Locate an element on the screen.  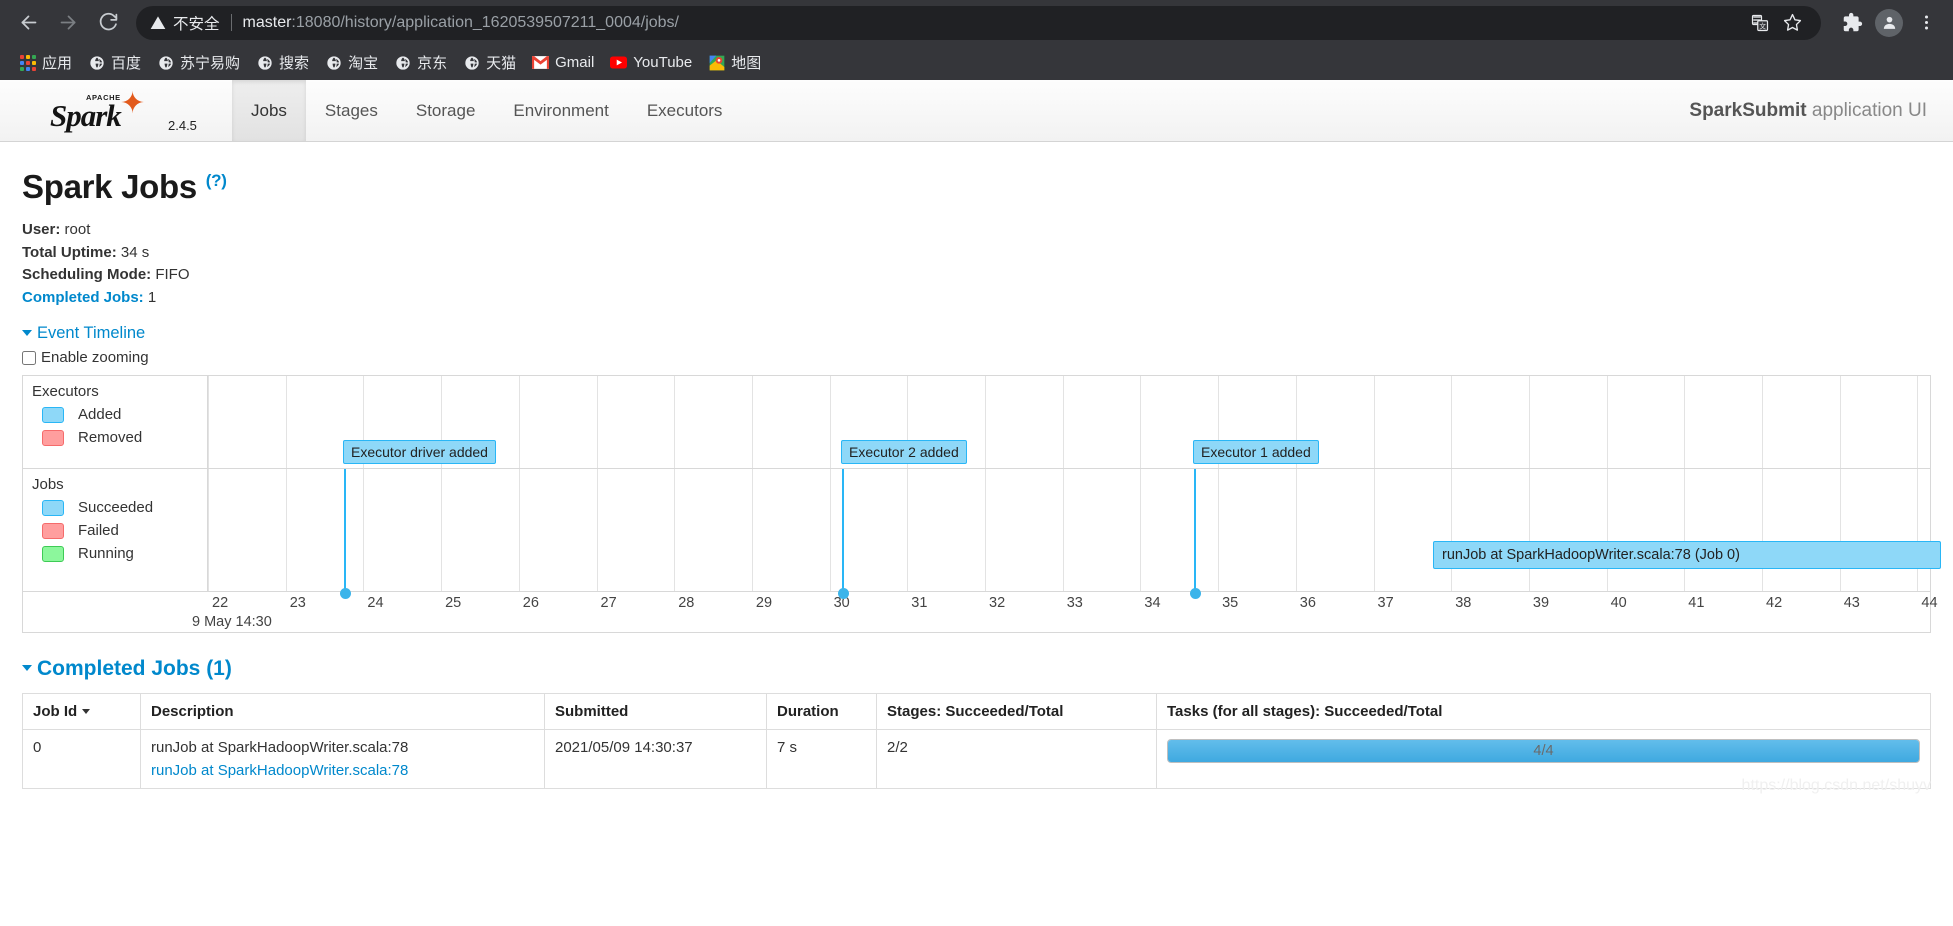
help-link: (?) is located at coordinates (216, 180).